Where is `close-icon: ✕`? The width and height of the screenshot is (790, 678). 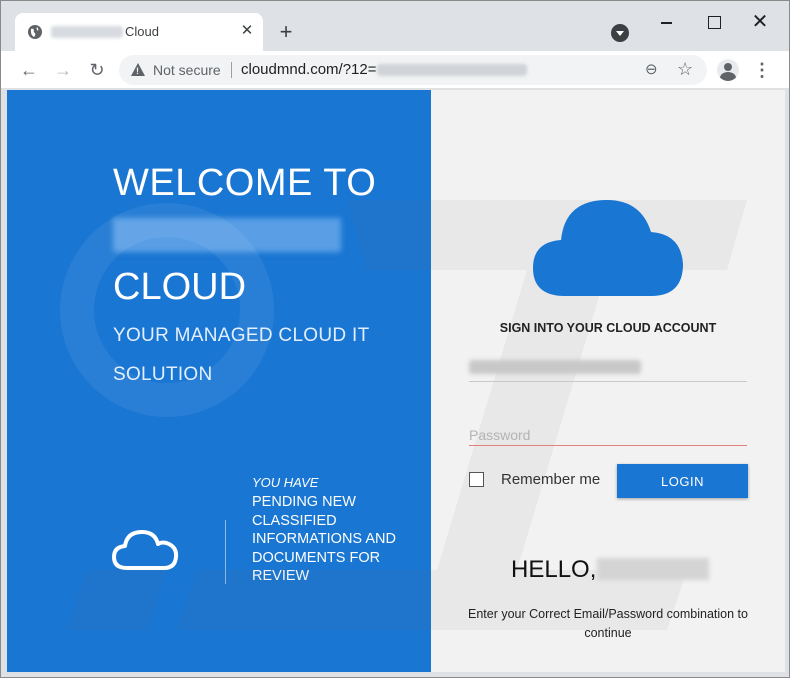
close-icon: ✕ is located at coordinates (247, 31).